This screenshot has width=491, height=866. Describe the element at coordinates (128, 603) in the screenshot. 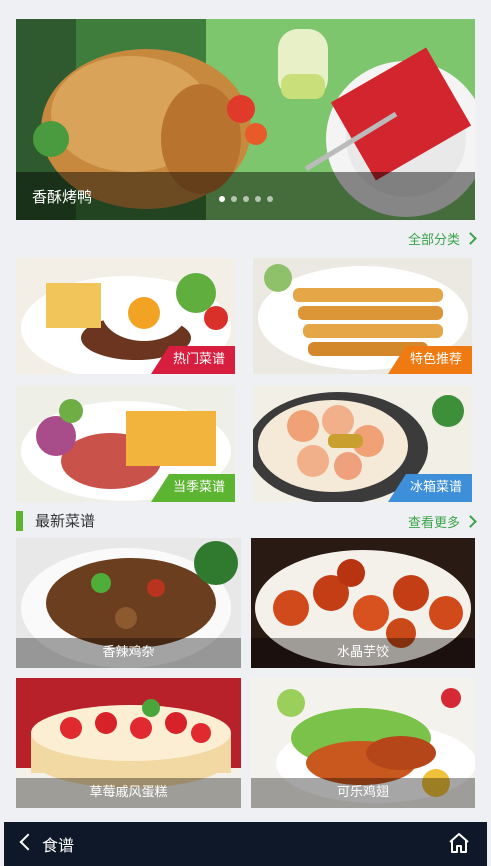

I see `recipe-card: 香辣鸡杂` at that location.